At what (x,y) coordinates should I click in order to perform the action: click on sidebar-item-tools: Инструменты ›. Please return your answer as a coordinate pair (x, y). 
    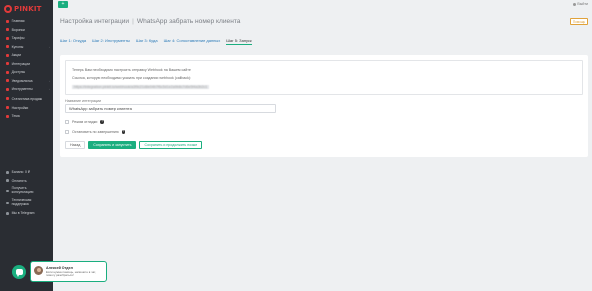
    Looking at the image, I should click on (26, 89).